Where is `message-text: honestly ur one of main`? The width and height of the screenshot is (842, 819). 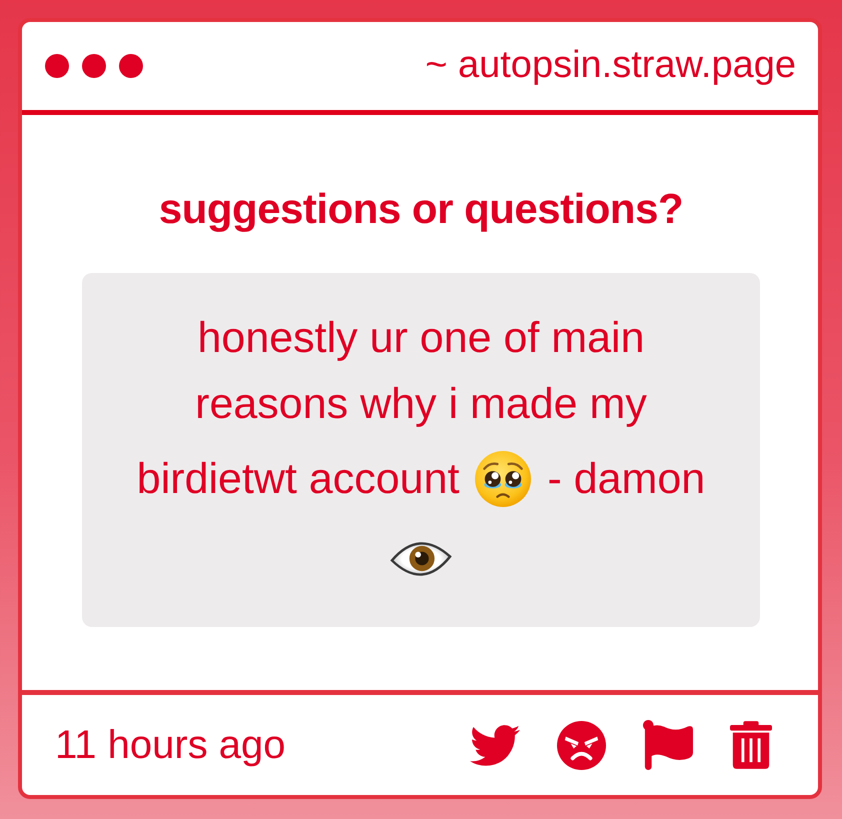 message-text: honestly ur one of main is located at coordinates (421, 339).